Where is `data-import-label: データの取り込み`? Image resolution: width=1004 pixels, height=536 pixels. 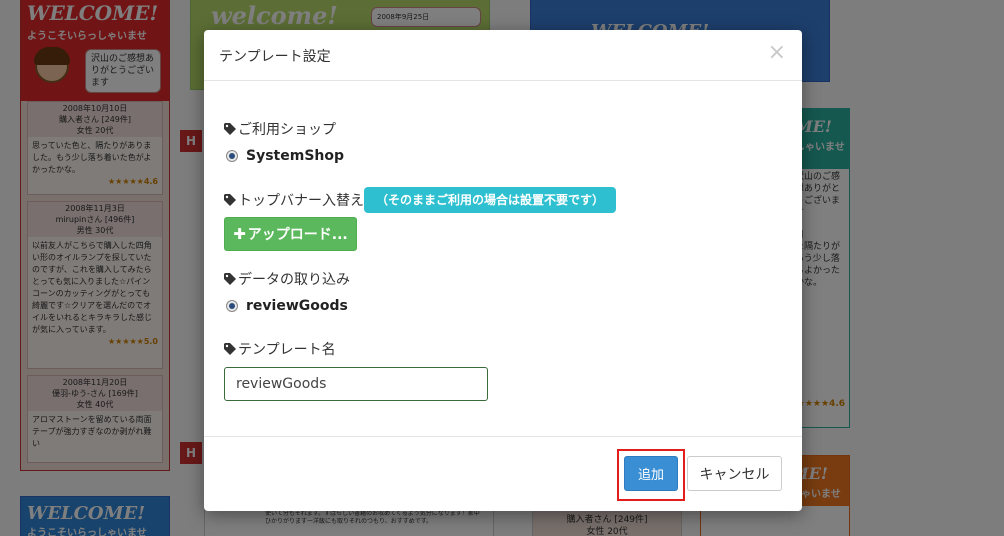
data-import-label: データの取り込み is located at coordinates (287, 279).